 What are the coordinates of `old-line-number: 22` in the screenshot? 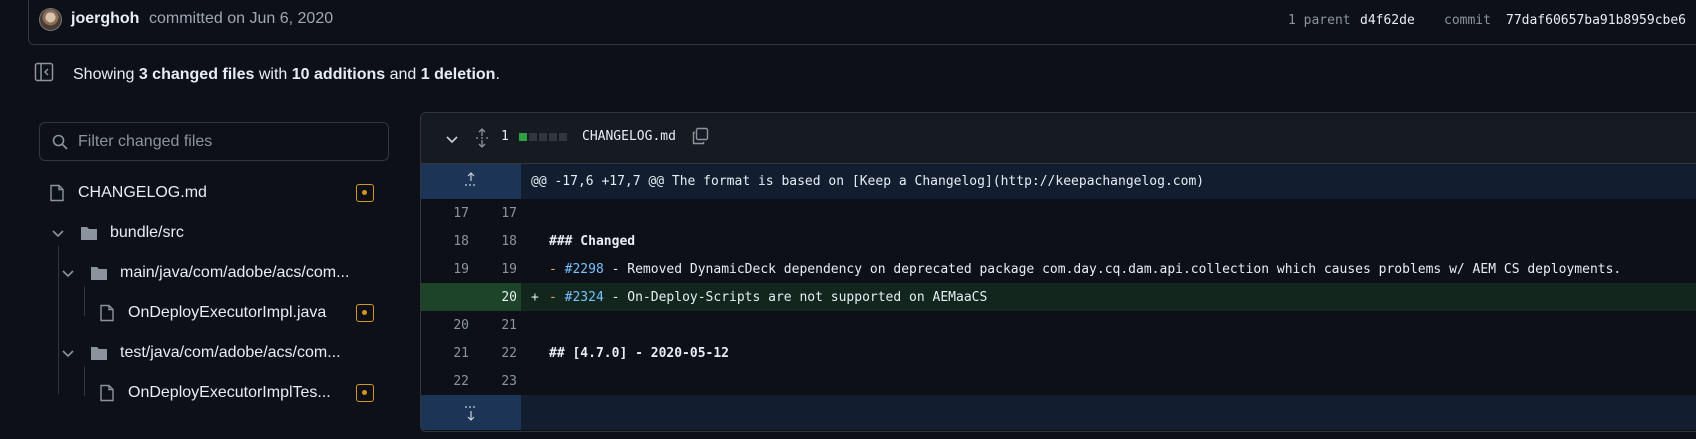 It's located at (445, 381).